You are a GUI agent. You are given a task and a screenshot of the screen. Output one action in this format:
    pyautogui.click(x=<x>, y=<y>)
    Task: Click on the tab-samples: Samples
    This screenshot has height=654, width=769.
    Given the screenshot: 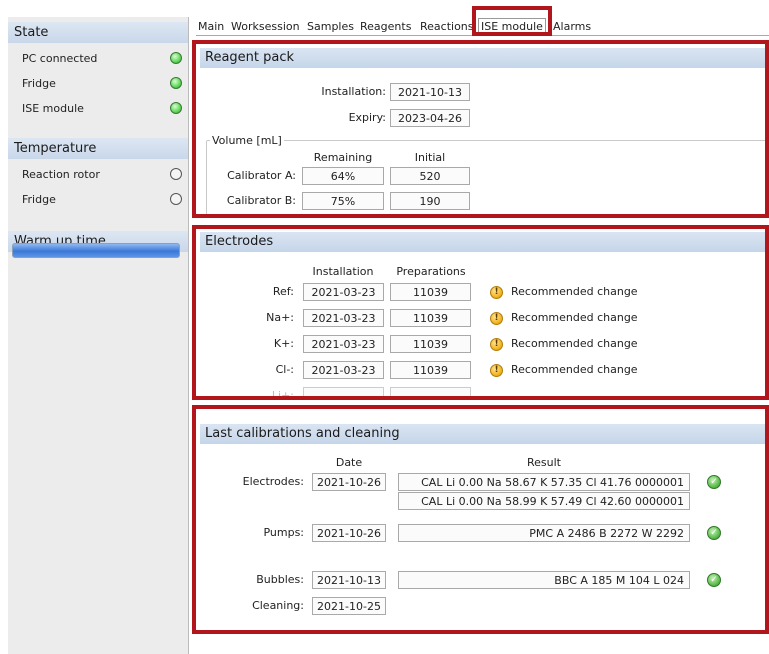 What is the action you would take?
    pyautogui.click(x=330, y=27)
    